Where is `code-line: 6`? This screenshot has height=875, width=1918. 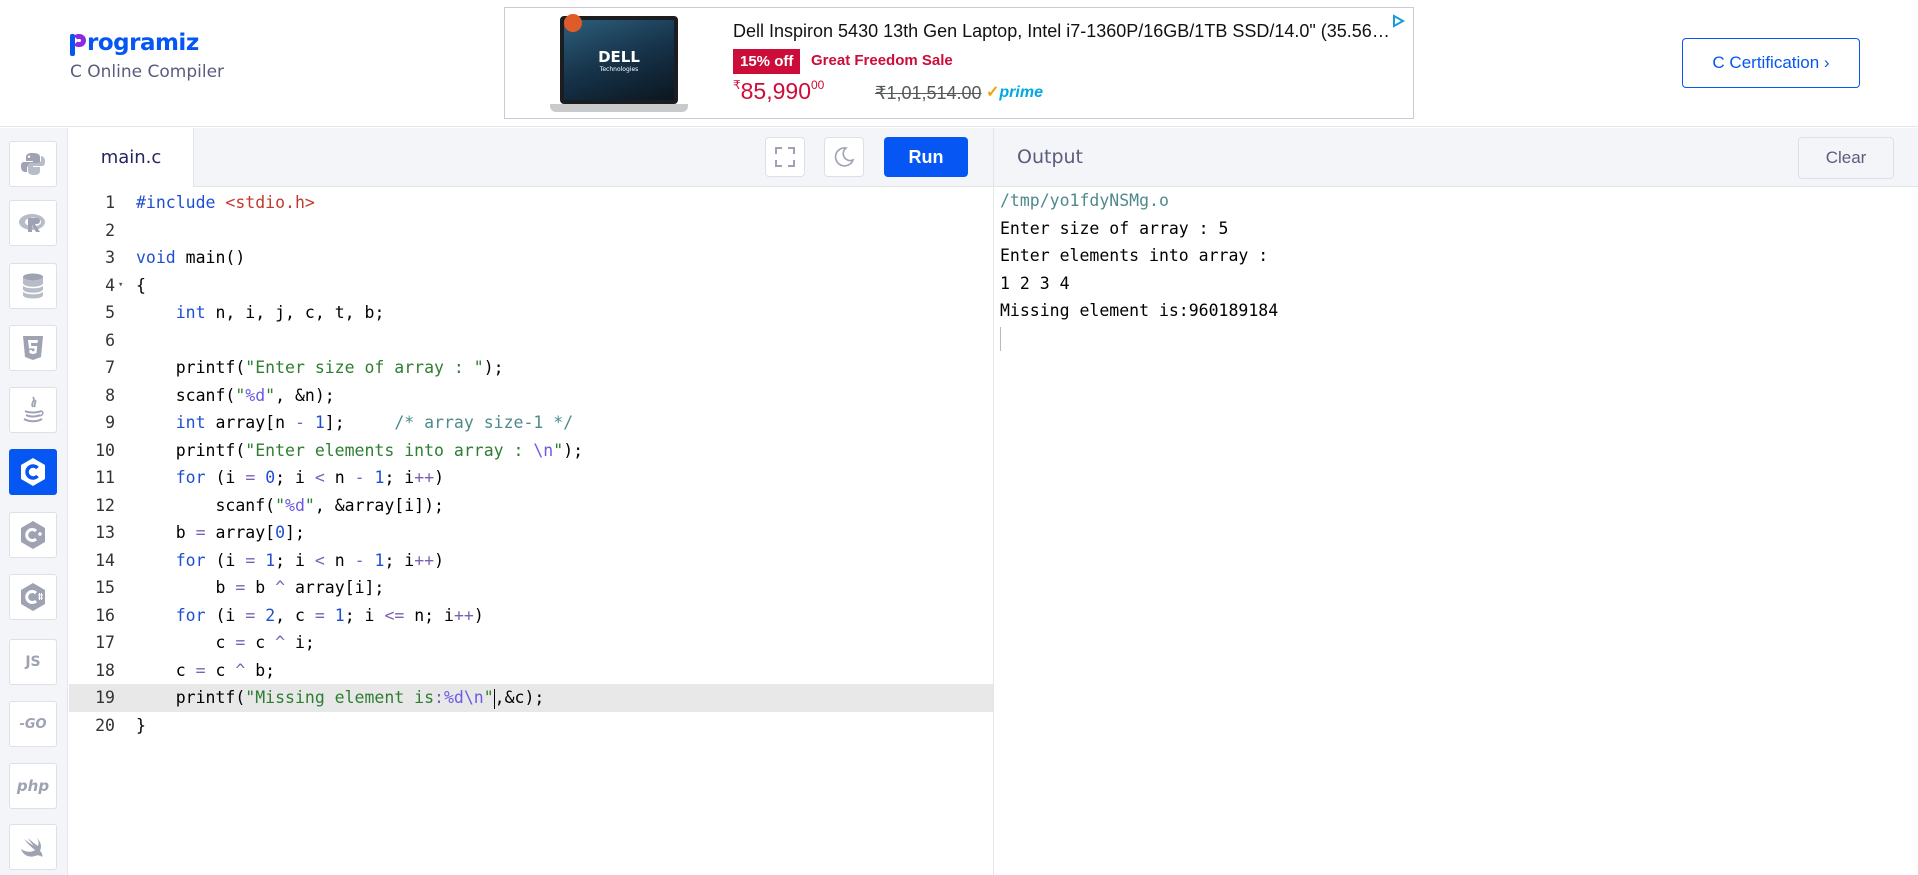
code-line: 6 is located at coordinates (531, 341).